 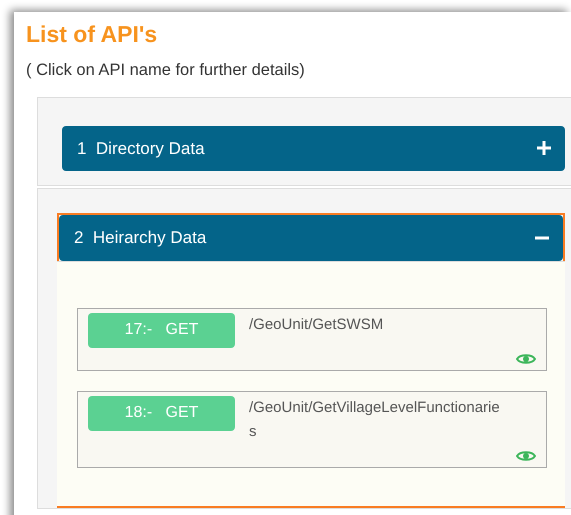 What do you see at coordinates (92, 34) in the screenshot?
I see `page-title: List of API's` at bounding box center [92, 34].